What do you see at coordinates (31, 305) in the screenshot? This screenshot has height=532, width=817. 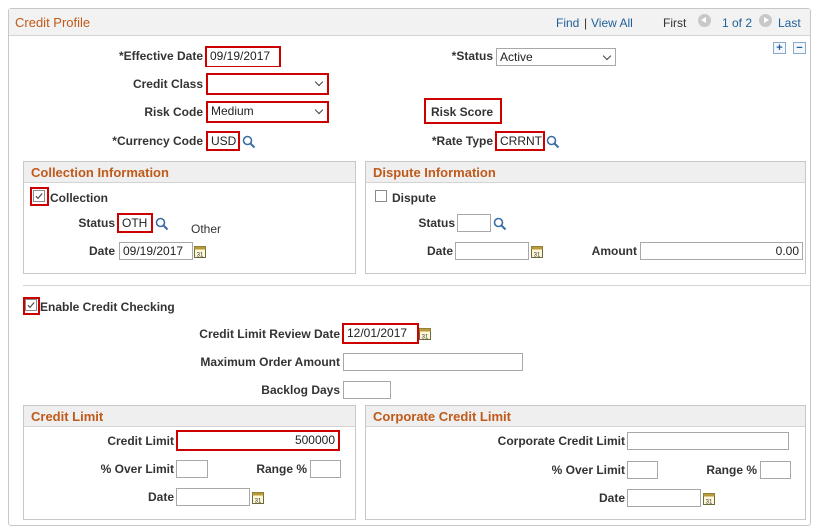 I see `enable-credit-checking-checkbox` at bounding box center [31, 305].